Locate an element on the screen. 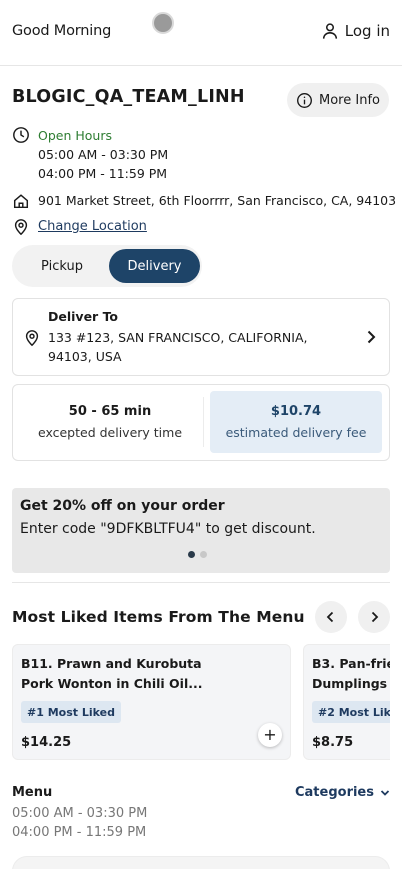 This screenshot has width=402, height=869. top-header: Good Morning Log in is located at coordinates (201, 33).